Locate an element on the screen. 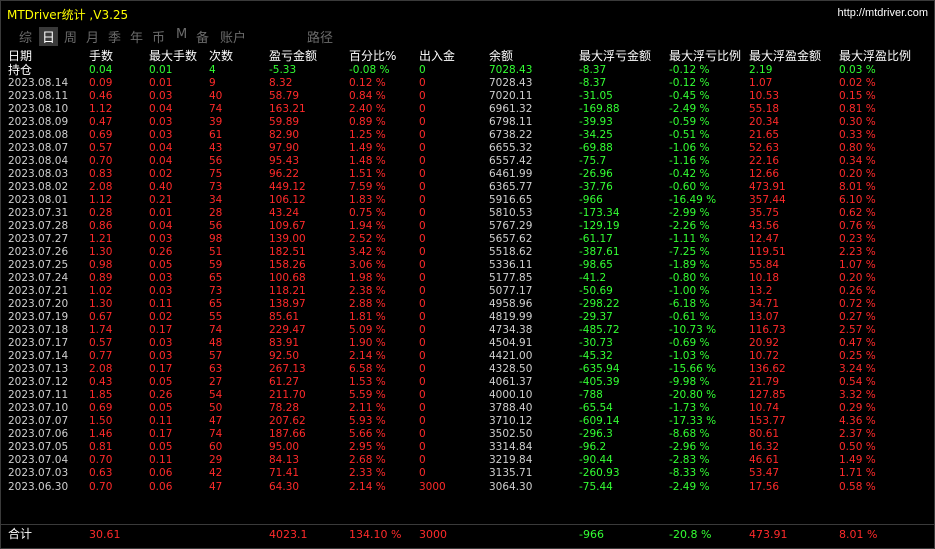 The height and width of the screenshot is (549, 935). holding-balance: 7028.43 is located at coordinates (511, 70).